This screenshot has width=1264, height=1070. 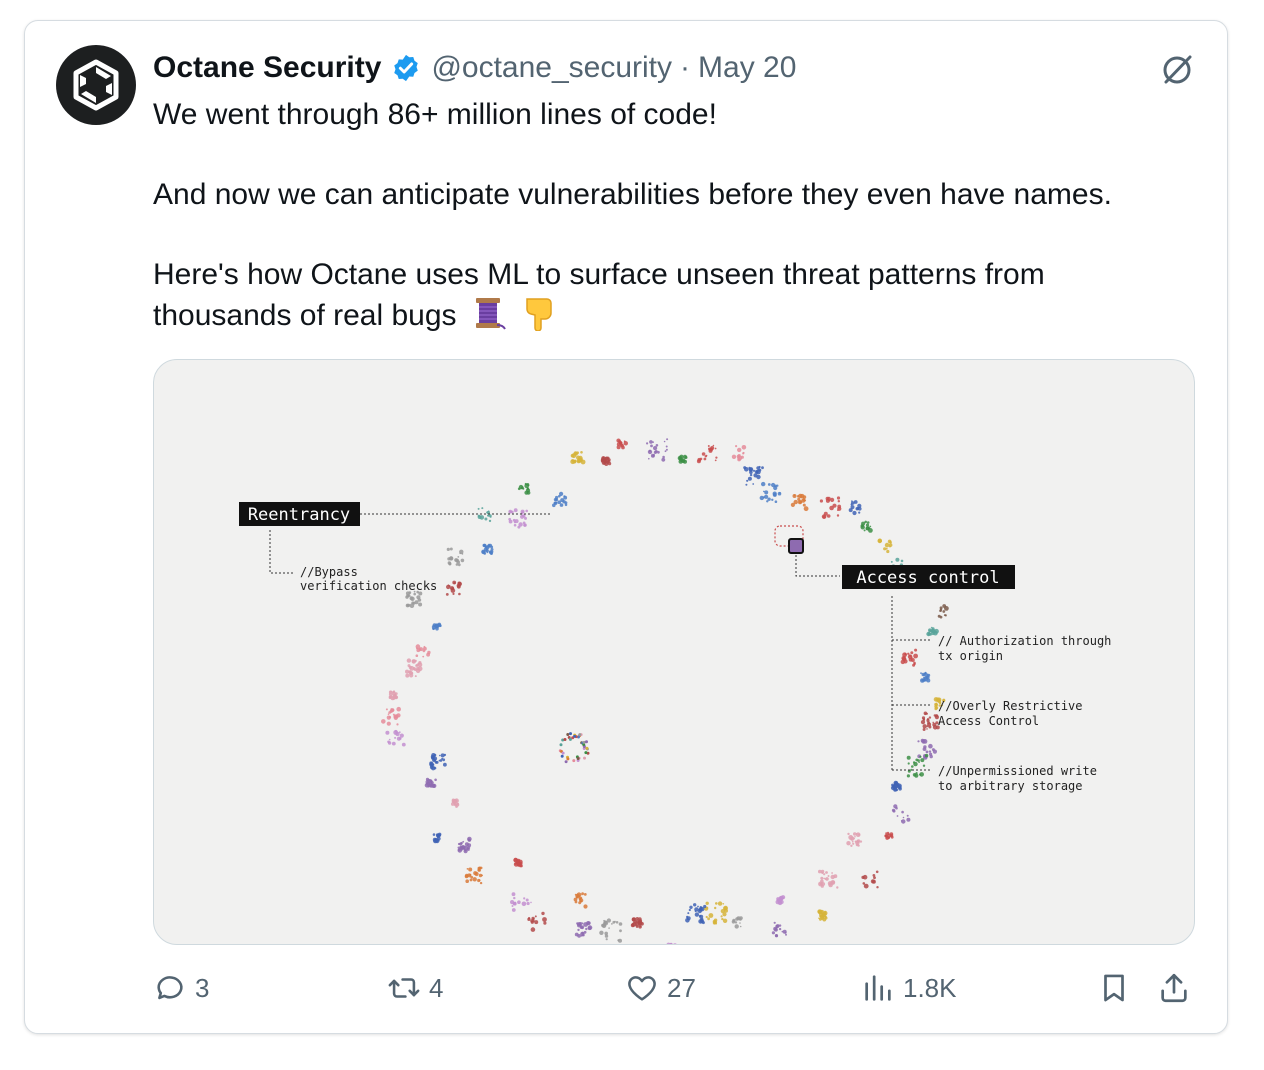 I want to click on access-control-note: tx origin, so click(x=970, y=656).